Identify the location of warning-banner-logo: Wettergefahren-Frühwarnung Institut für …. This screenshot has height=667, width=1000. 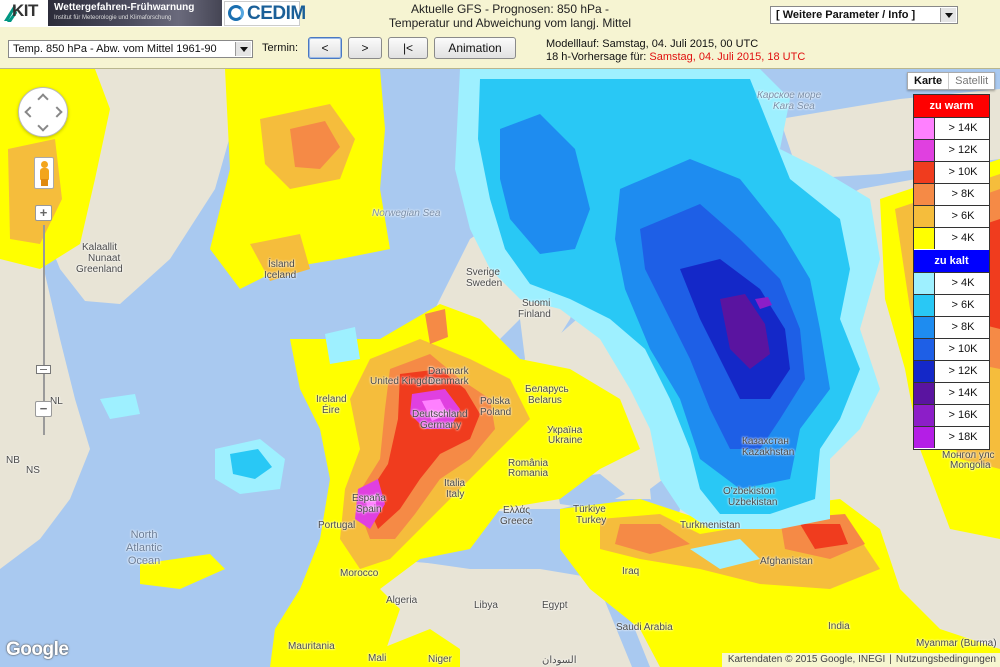
(135, 13).